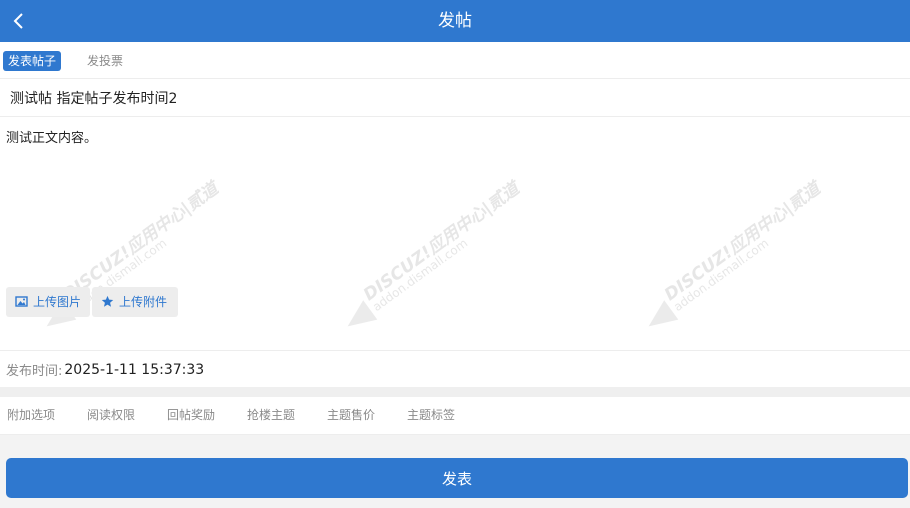  I want to click on tab-post-poll: 发投票, so click(105, 61).